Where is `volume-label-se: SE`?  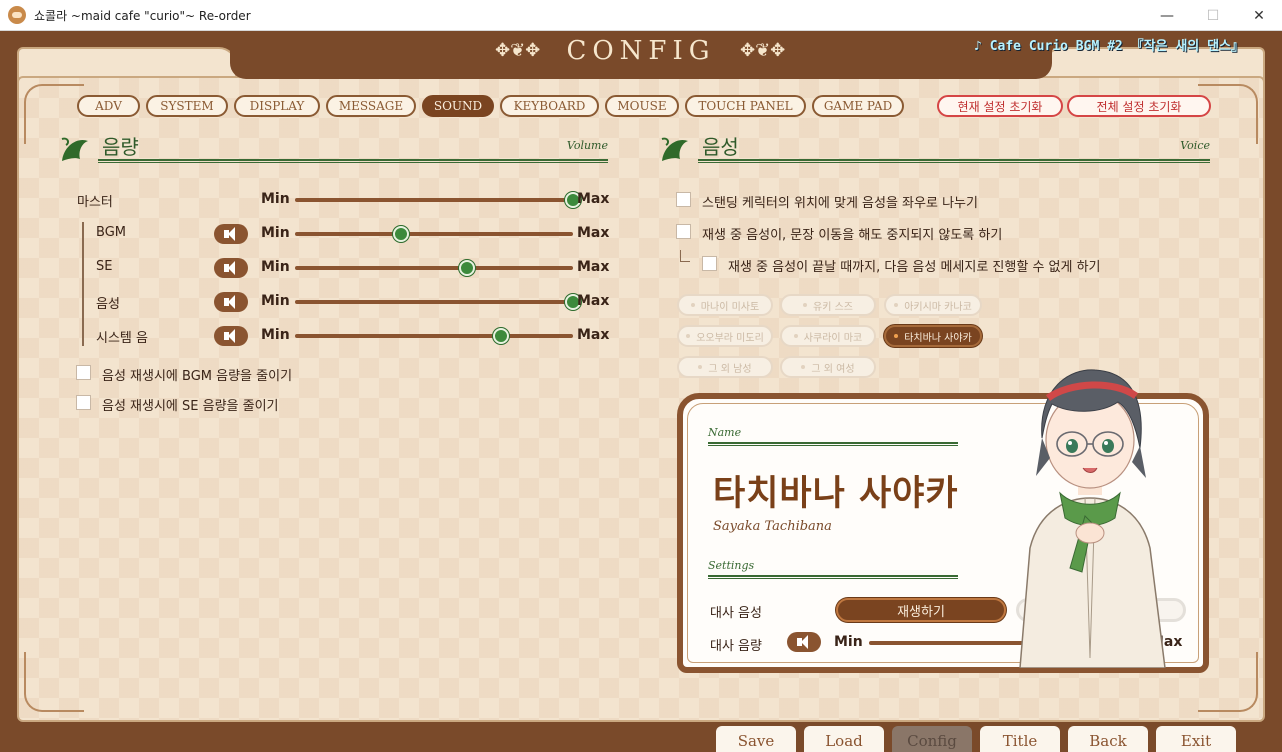
volume-label-se: SE is located at coordinates (104, 266).